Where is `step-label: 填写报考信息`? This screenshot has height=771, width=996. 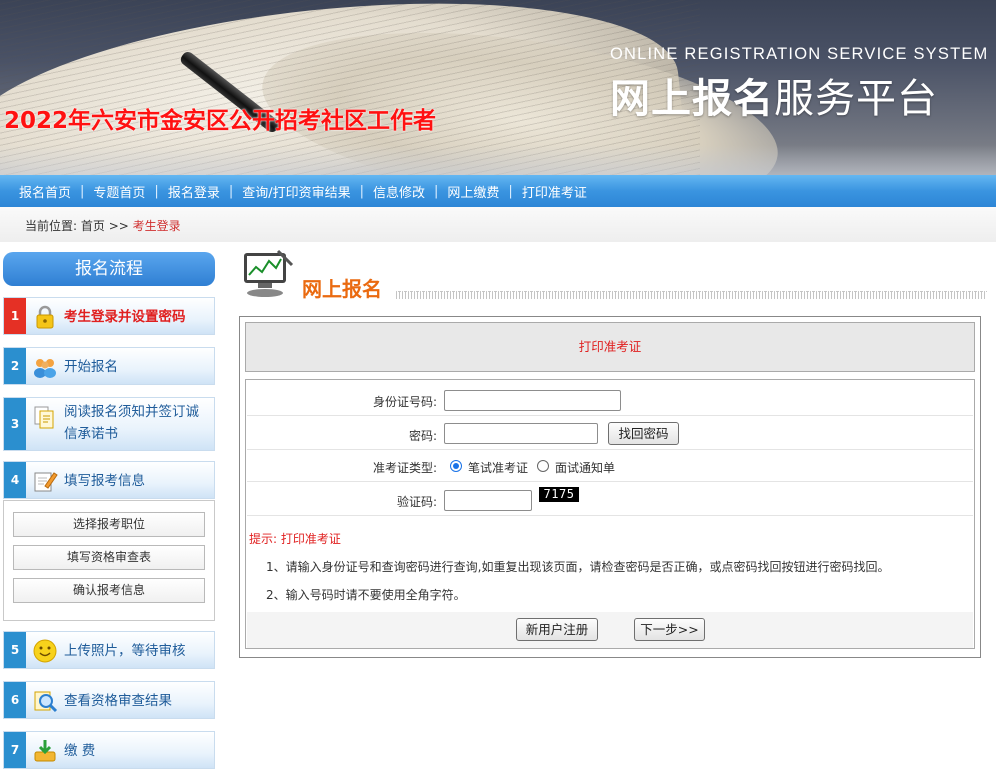 step-label: 填写报考信息 is located at coordinates (104, 481).